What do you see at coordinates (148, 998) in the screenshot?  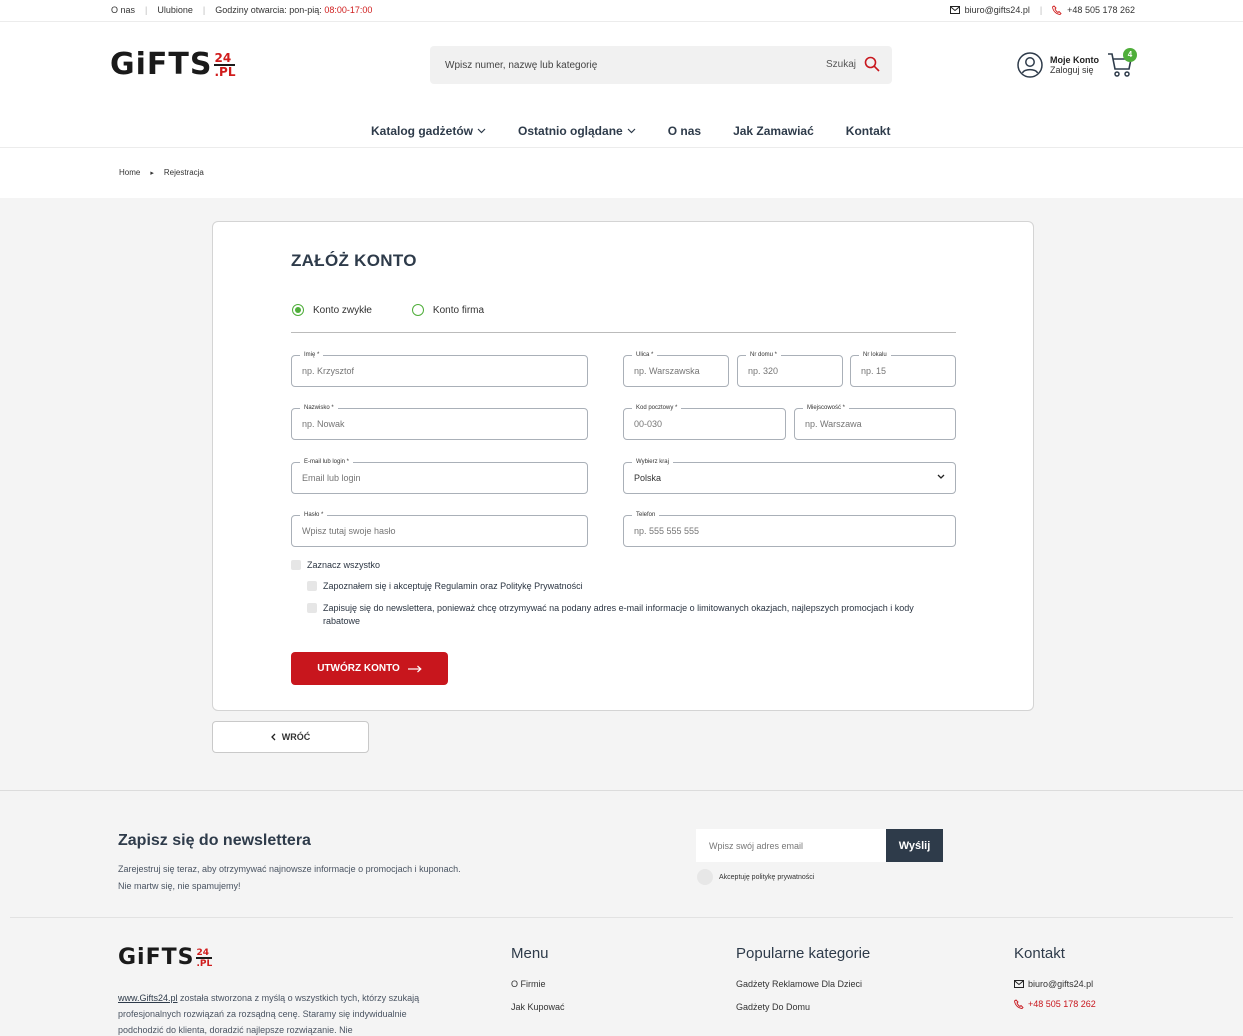 I see `footer-about-link: www.Gifts24.pl` at bounding box center [148, 998].